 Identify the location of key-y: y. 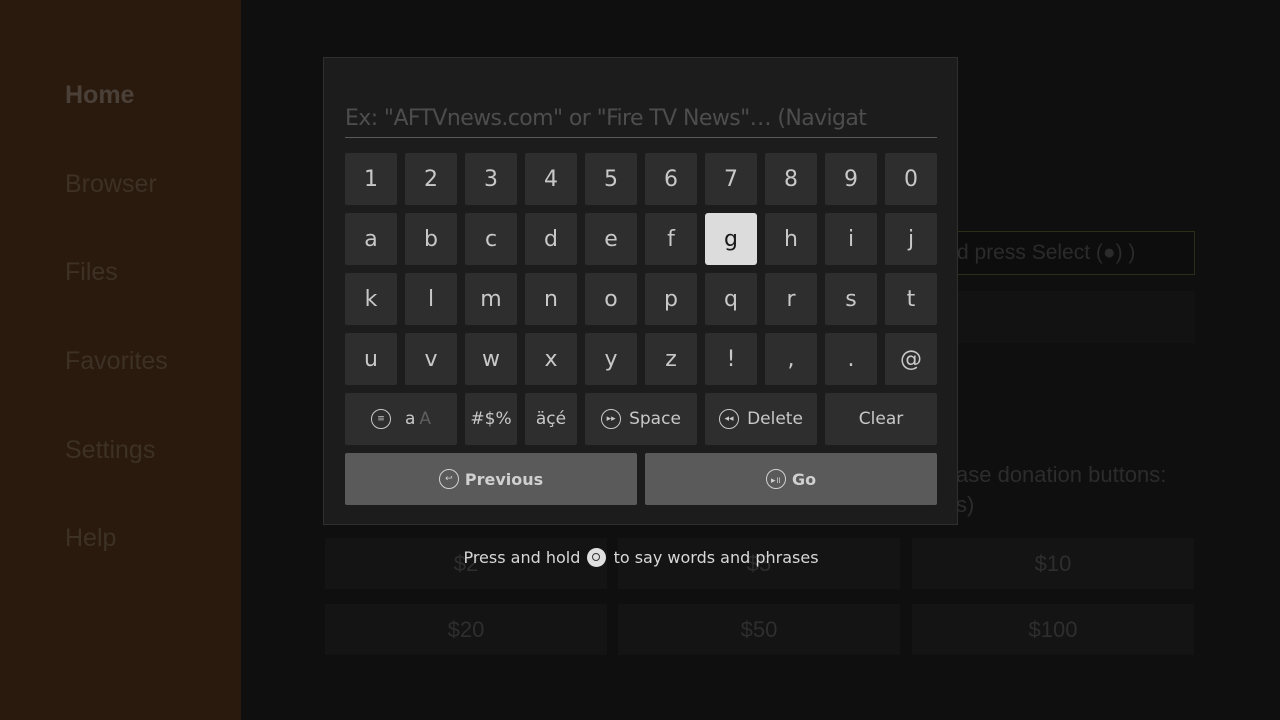
(611, 359).